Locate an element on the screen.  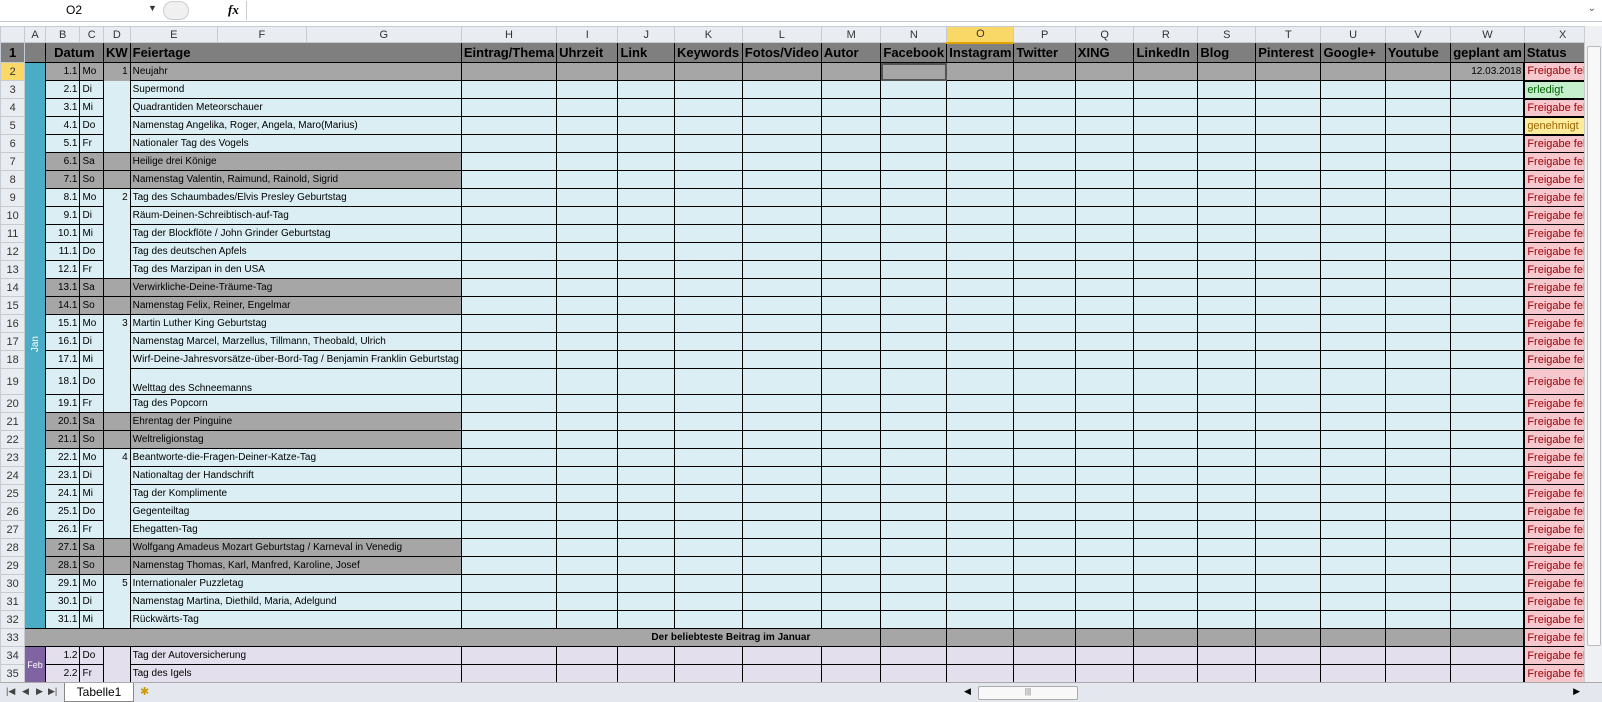
row-header: 1 is located at coordinates (13, 52).